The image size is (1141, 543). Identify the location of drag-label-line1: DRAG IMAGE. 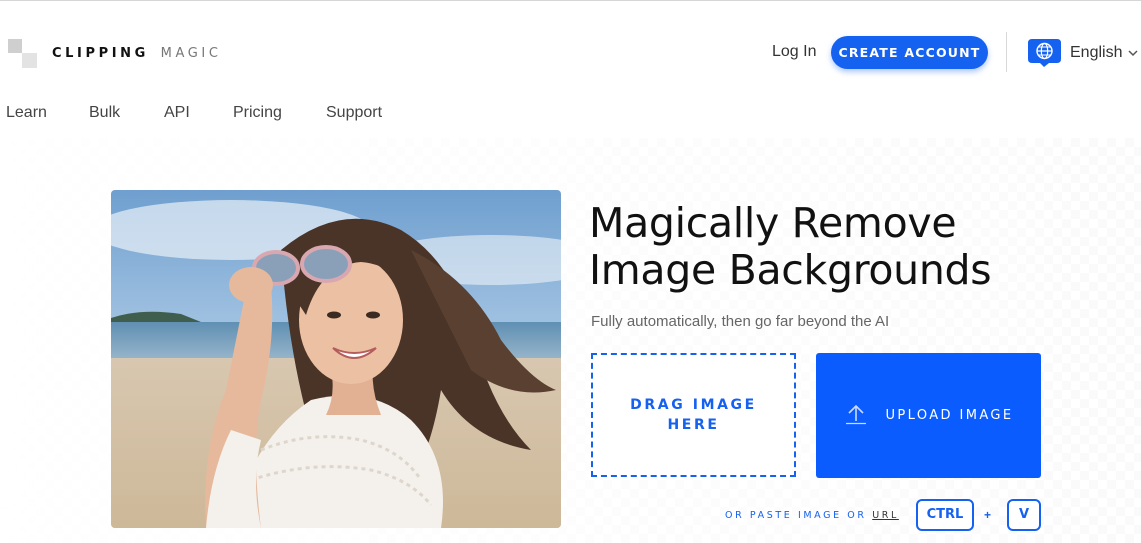
(693, 405).